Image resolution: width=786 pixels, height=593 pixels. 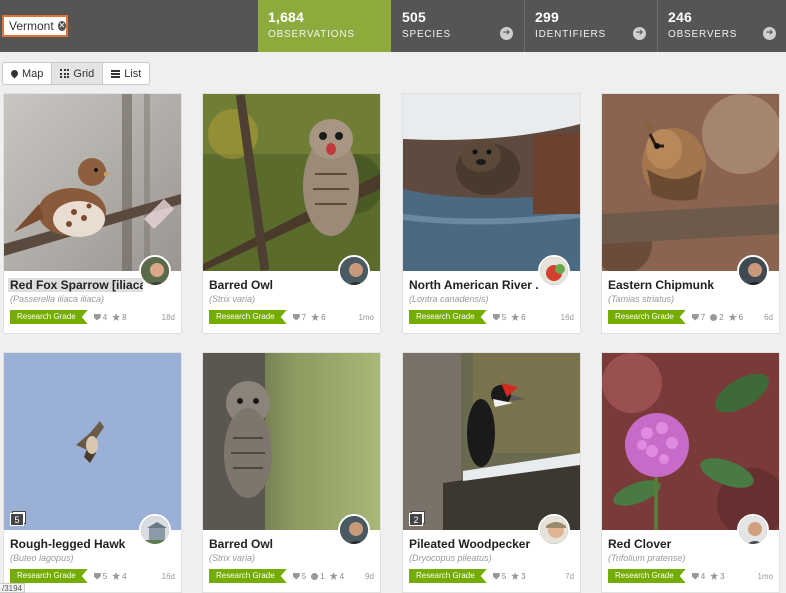 What do you see at coordinates (286, 17) in the screenshot?
I see `observations-count: 1,684` at bounding box center [286, 17].